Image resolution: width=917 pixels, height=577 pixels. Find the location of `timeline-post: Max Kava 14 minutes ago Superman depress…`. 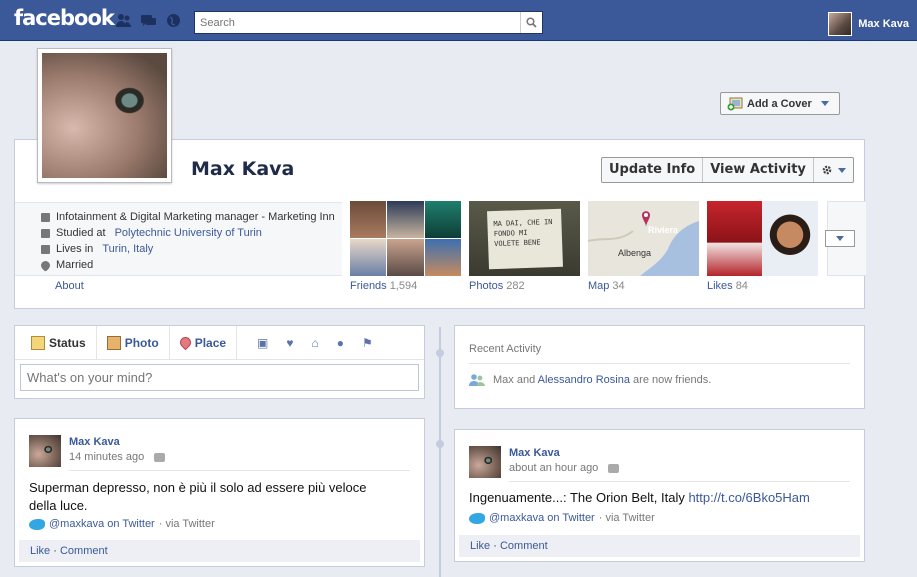

timeline-post: Max Kava 14 minutes ago Superman depress… is located at coordinates (219, 492).